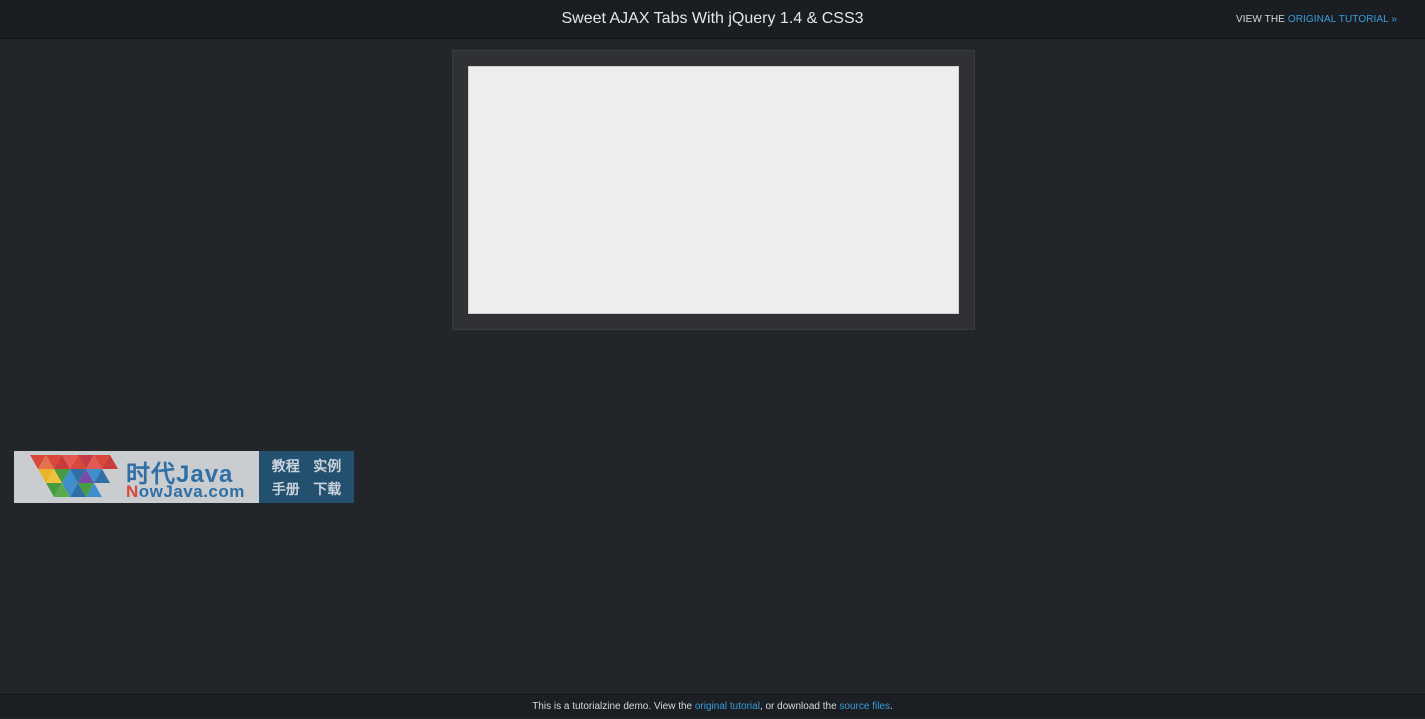 This screenshot has height=719, width=1425. Describe the element at coordinates (799, 706) in the screenshot. I see `footer-text-2: , or download the` at that location.